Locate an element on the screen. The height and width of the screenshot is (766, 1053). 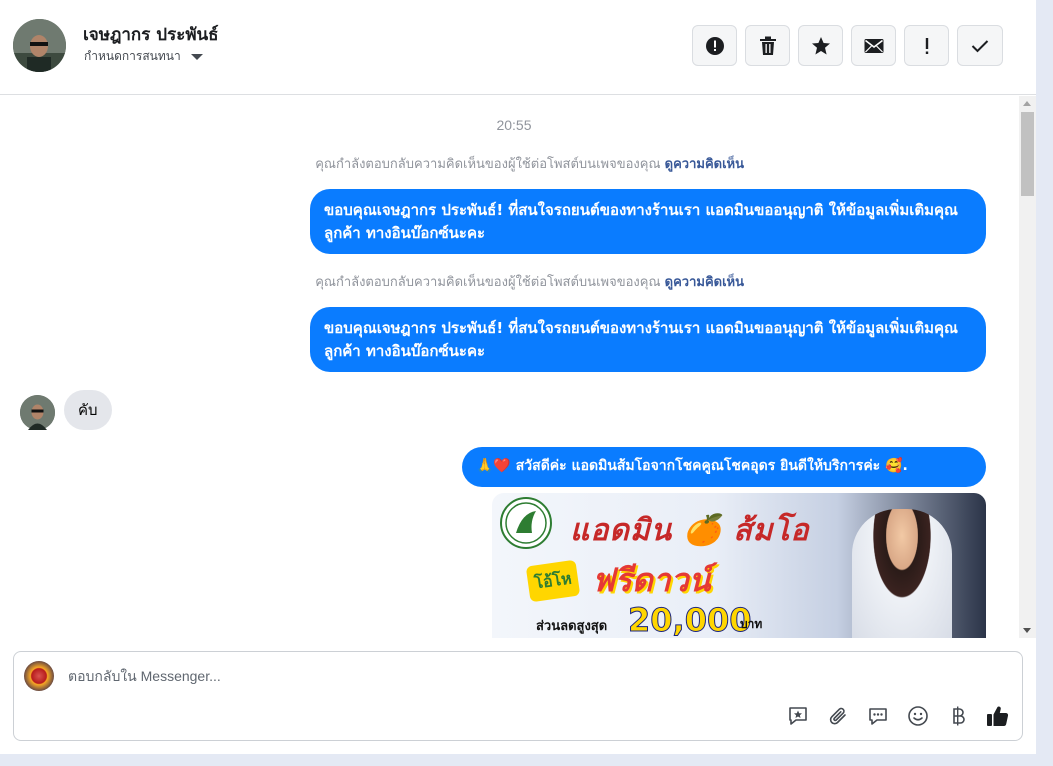
mark-unread-button is located at coordinates (873, 45).